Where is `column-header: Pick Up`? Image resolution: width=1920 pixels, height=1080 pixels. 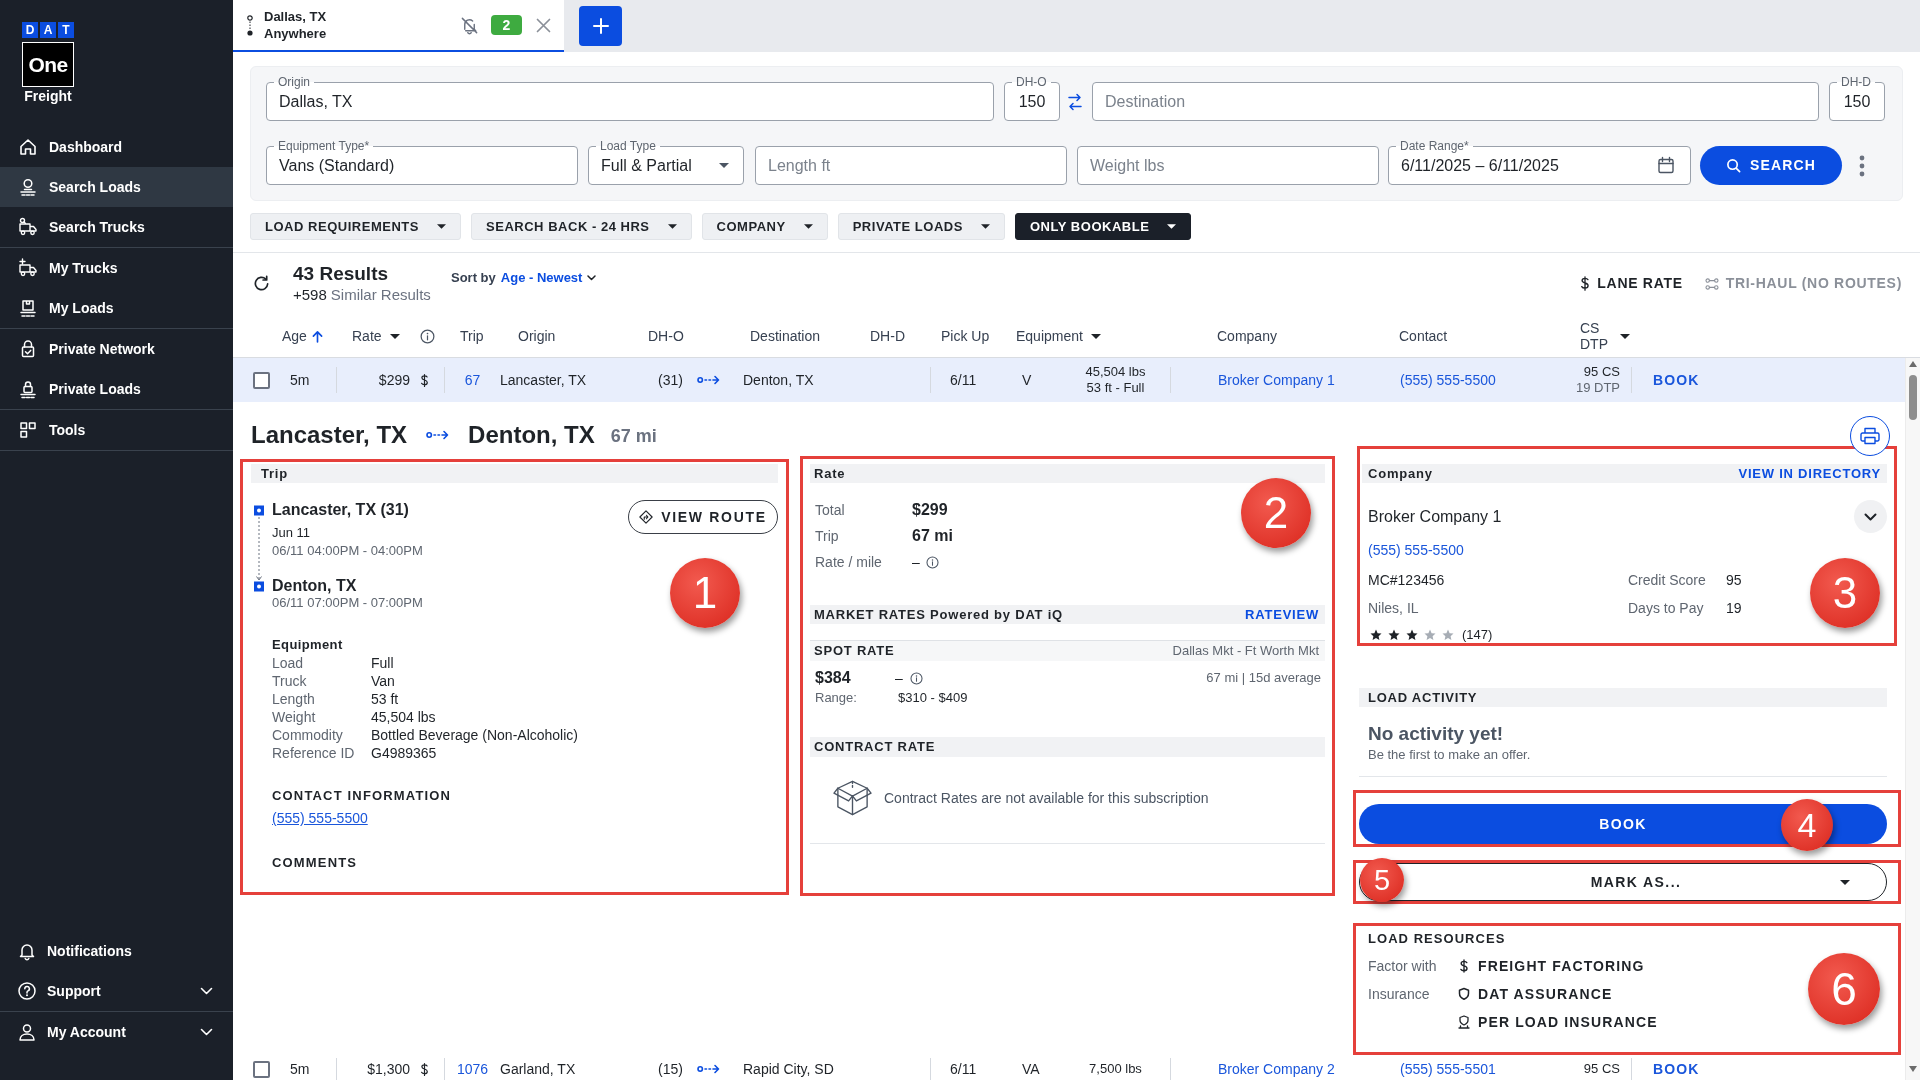 column-header: Pick Up is located at coordinates (965, 336).